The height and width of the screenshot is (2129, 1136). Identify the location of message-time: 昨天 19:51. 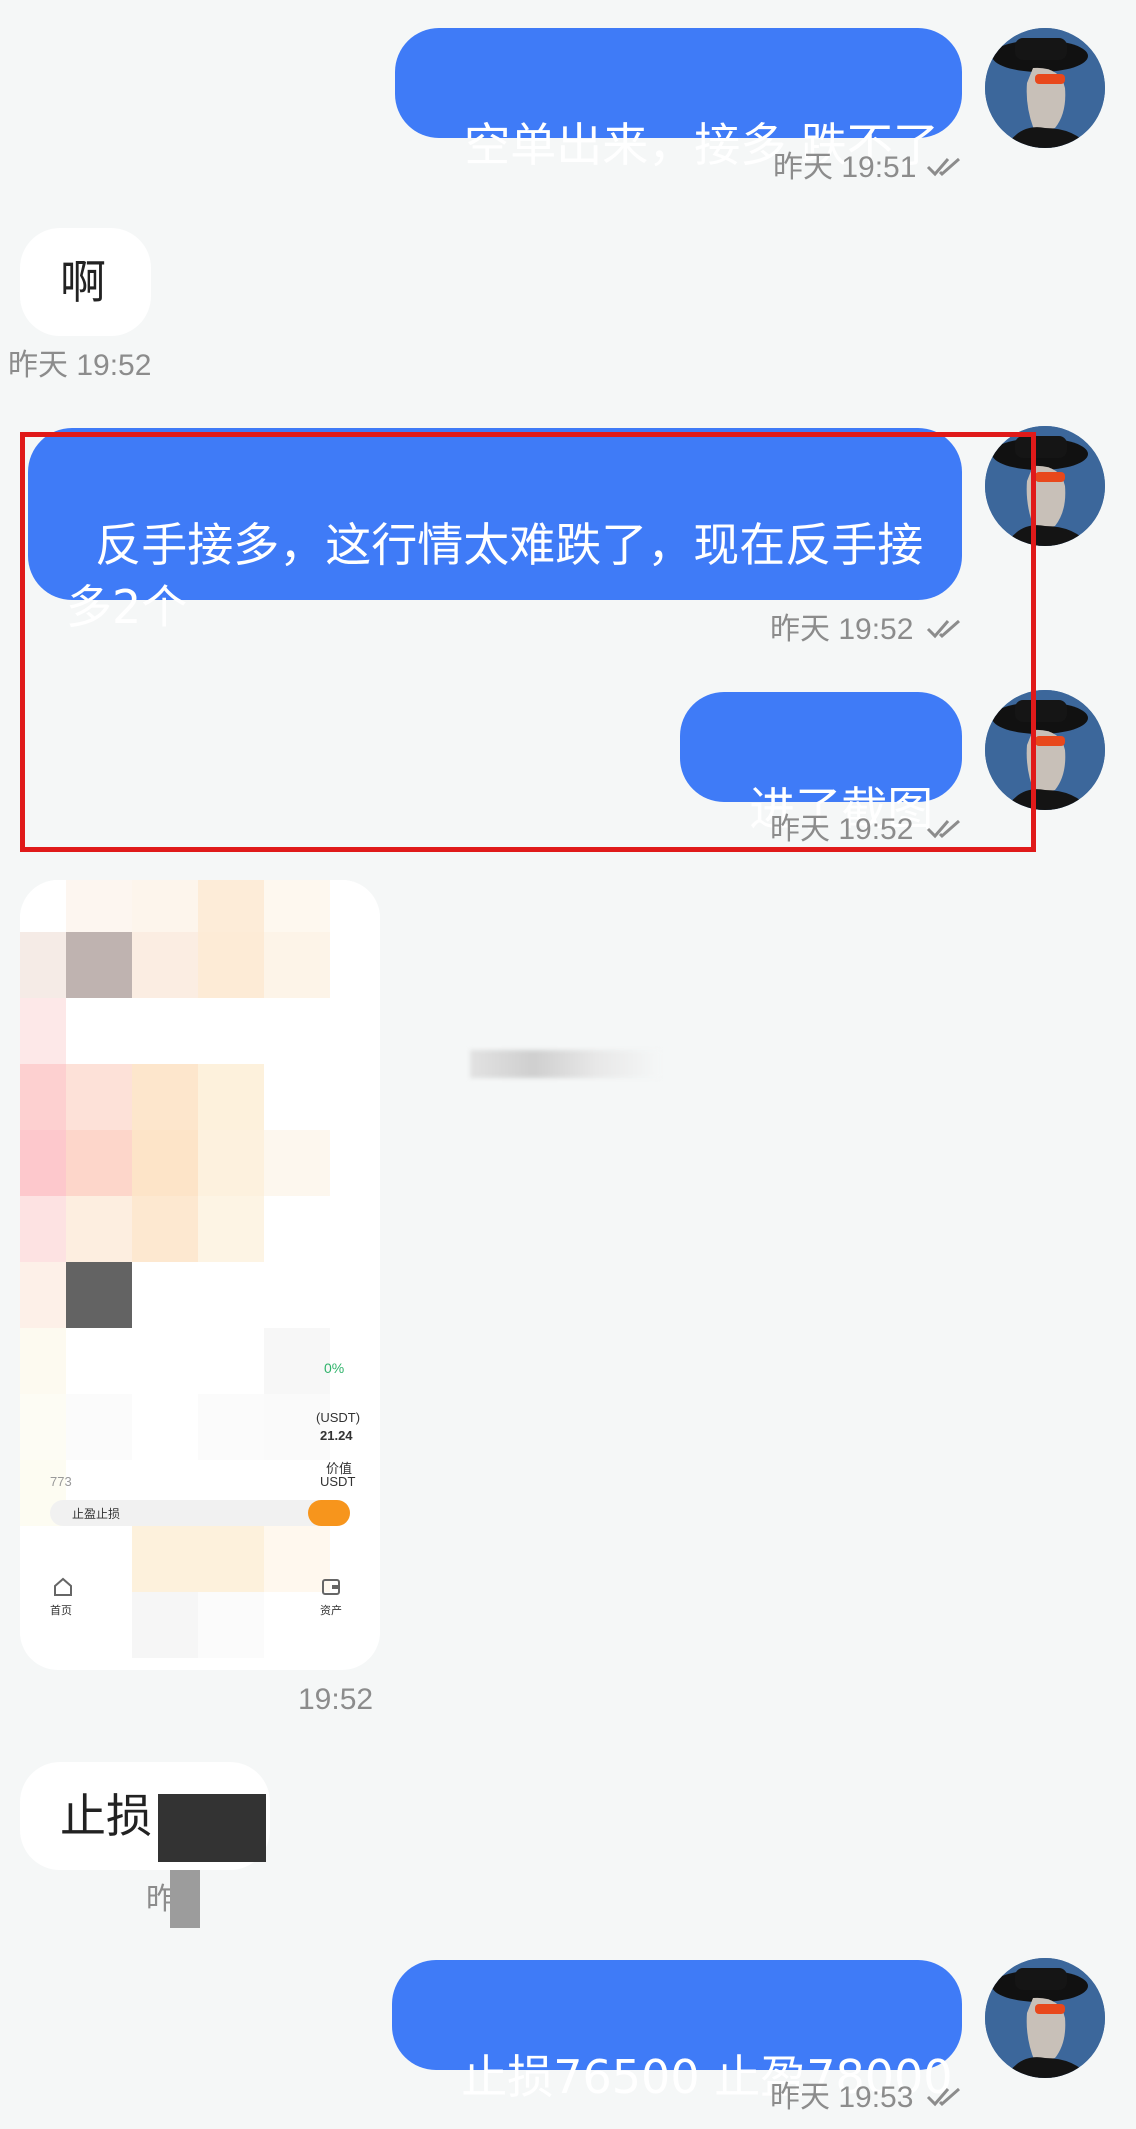
(845, 167).